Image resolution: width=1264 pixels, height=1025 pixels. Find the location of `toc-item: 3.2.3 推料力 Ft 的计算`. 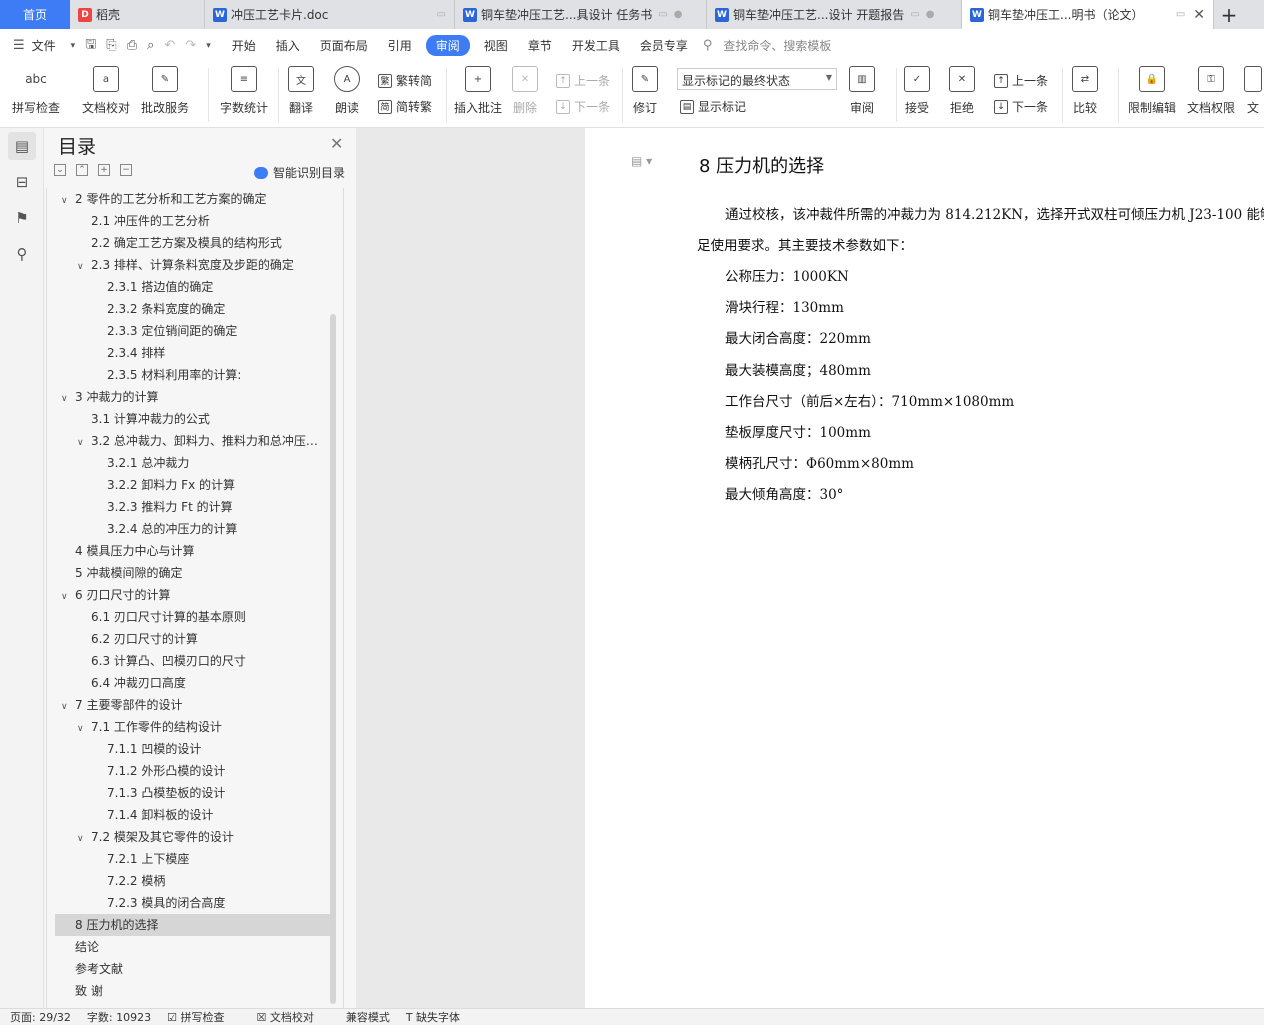

toc-item: 3.2.3 推料力 Ft 的计算 is located at coordinates (216, 507).